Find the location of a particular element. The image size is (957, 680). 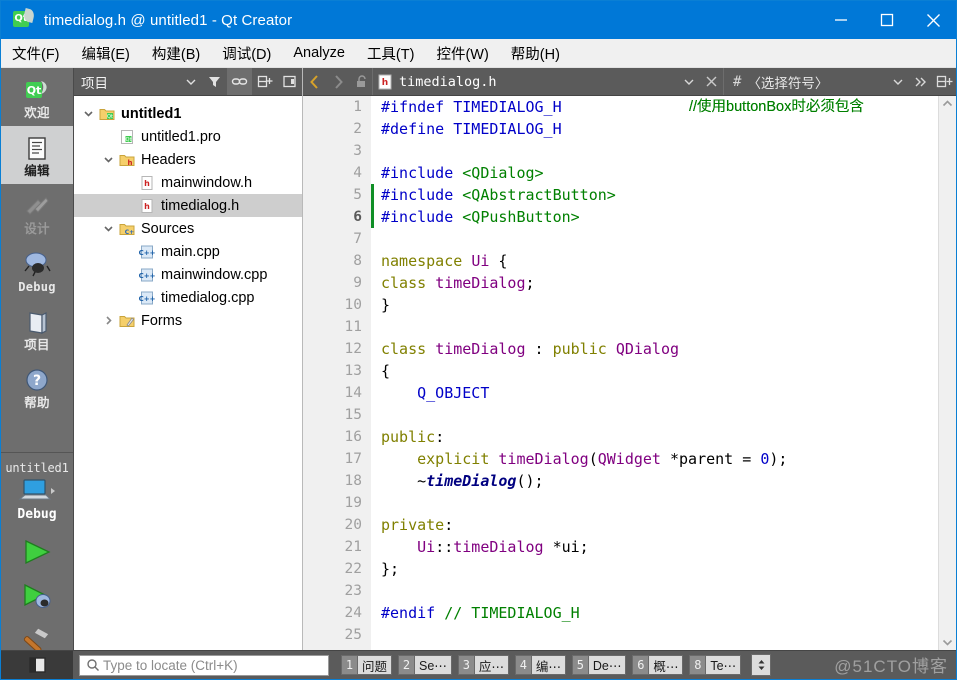

symbol-selector-combo: # 〈选择符号〉 is located at coordinates (816, 81).